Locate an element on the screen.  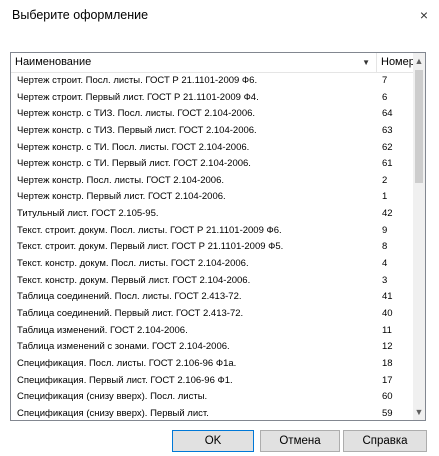
list-item-number: 11 is located at coordinates (387, 330).